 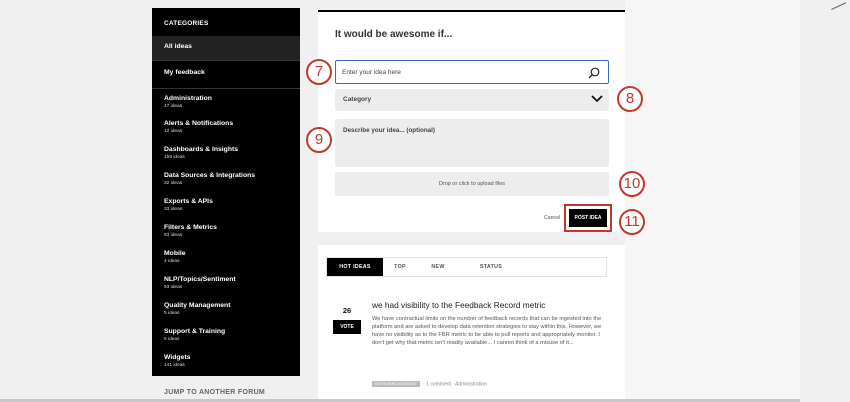 I want to click on sidebar-item-alerts: Alerts & Notifications 12 ideas, so click(x=226, y=126).